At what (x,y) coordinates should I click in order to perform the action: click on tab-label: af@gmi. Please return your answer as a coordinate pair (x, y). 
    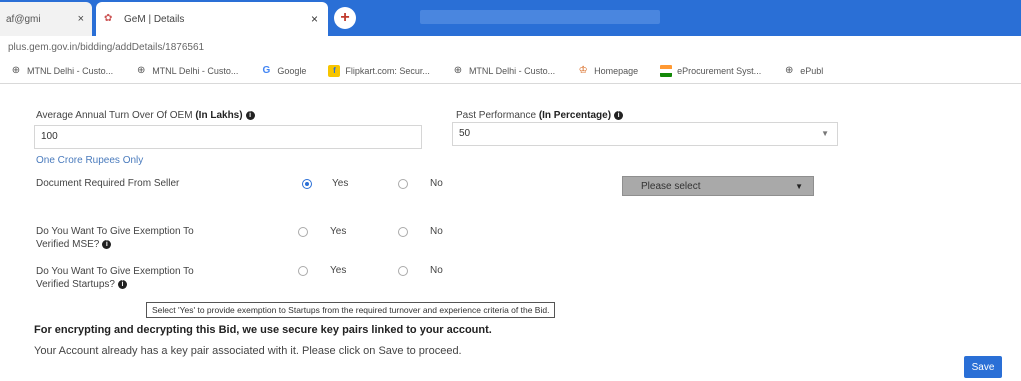
    Looking at the image, I should click on (23, 19).